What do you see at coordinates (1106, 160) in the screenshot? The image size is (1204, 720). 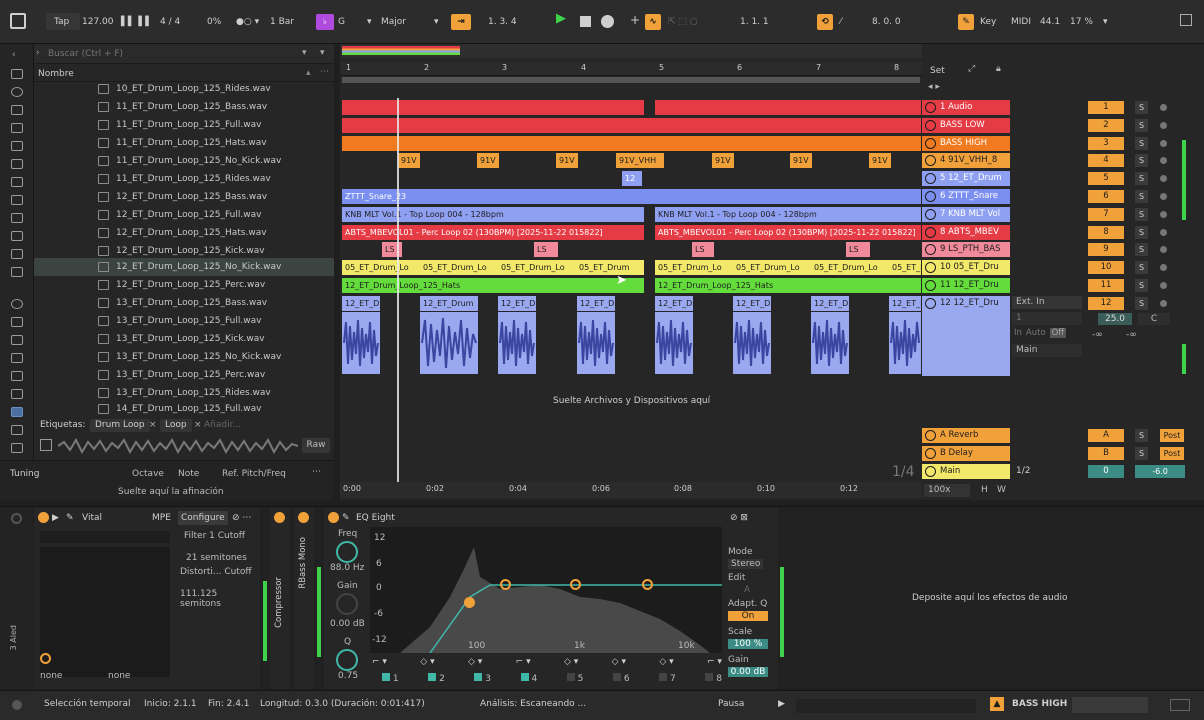 I see `track-activator: 4` at bounding box center [1106, 160].